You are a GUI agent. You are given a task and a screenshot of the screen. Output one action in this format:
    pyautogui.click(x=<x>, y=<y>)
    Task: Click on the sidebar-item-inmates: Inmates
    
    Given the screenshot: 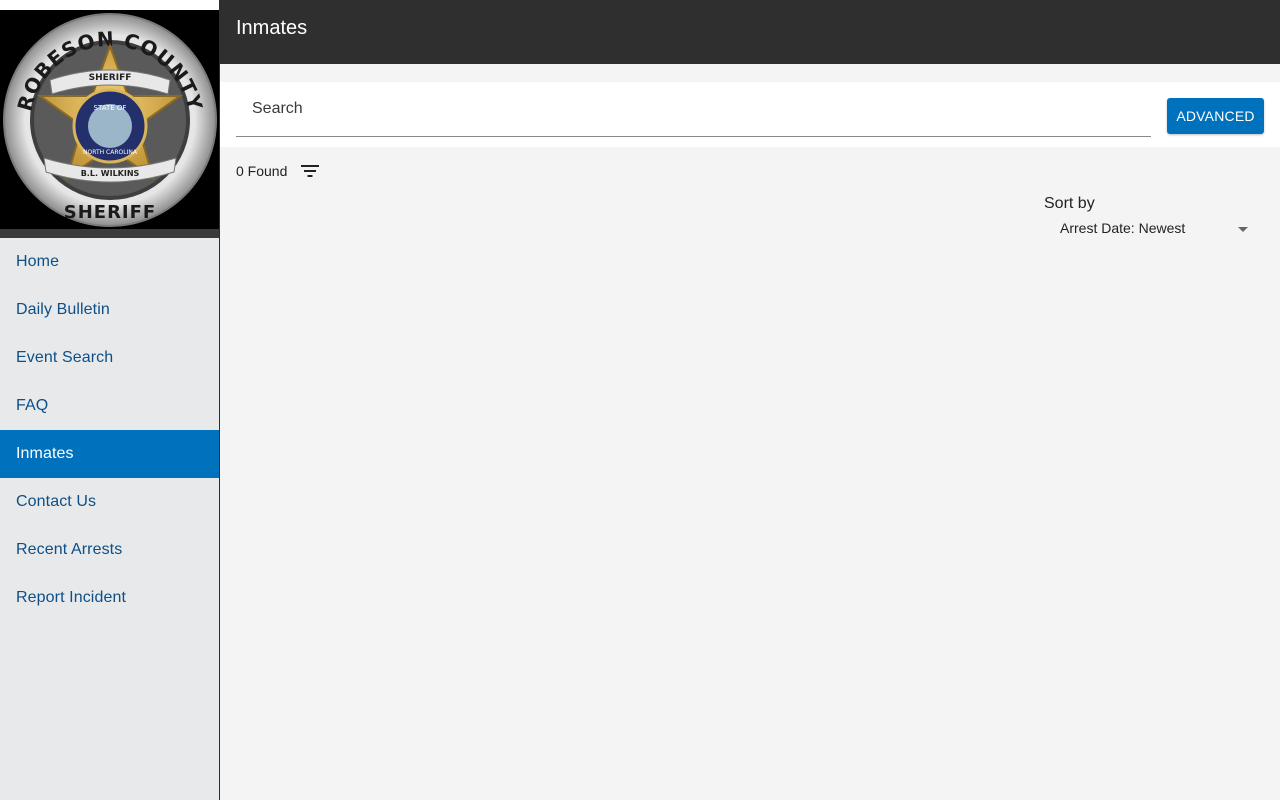 What is the action you would take?
    pyautogui.click(x=109, y=454)
    